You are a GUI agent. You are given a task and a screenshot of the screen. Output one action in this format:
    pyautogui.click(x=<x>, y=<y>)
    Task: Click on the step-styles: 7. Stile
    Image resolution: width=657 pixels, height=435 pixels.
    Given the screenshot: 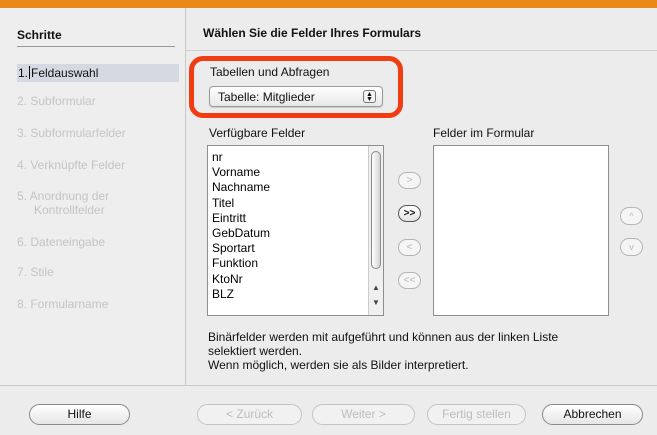 What is the action you would take?
    pyautogui.click(x=35, y=272)
    